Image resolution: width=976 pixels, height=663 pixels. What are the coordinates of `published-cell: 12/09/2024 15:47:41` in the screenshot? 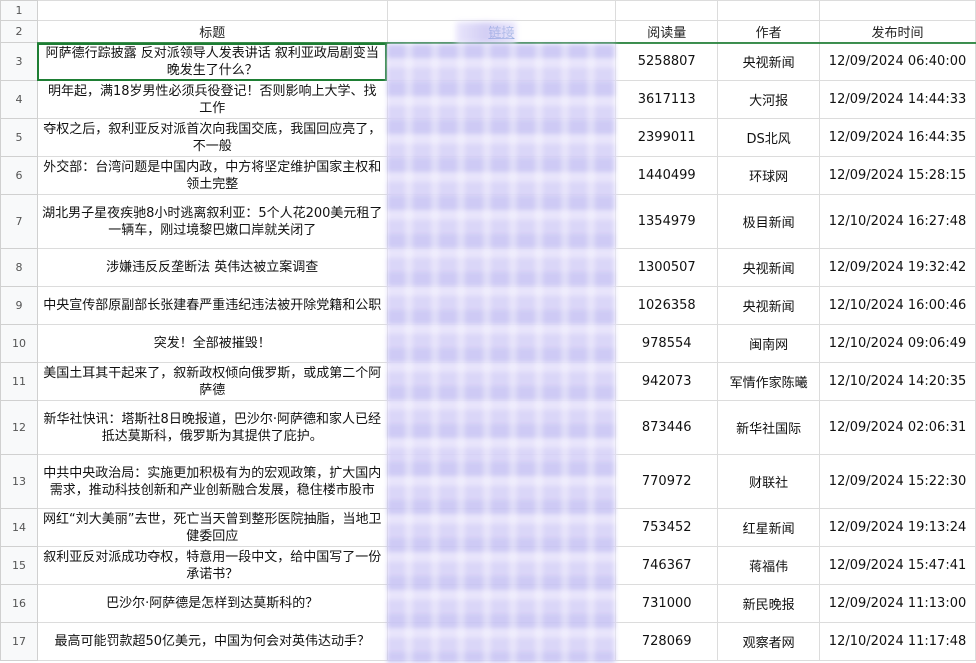 It's located at (897, 565).